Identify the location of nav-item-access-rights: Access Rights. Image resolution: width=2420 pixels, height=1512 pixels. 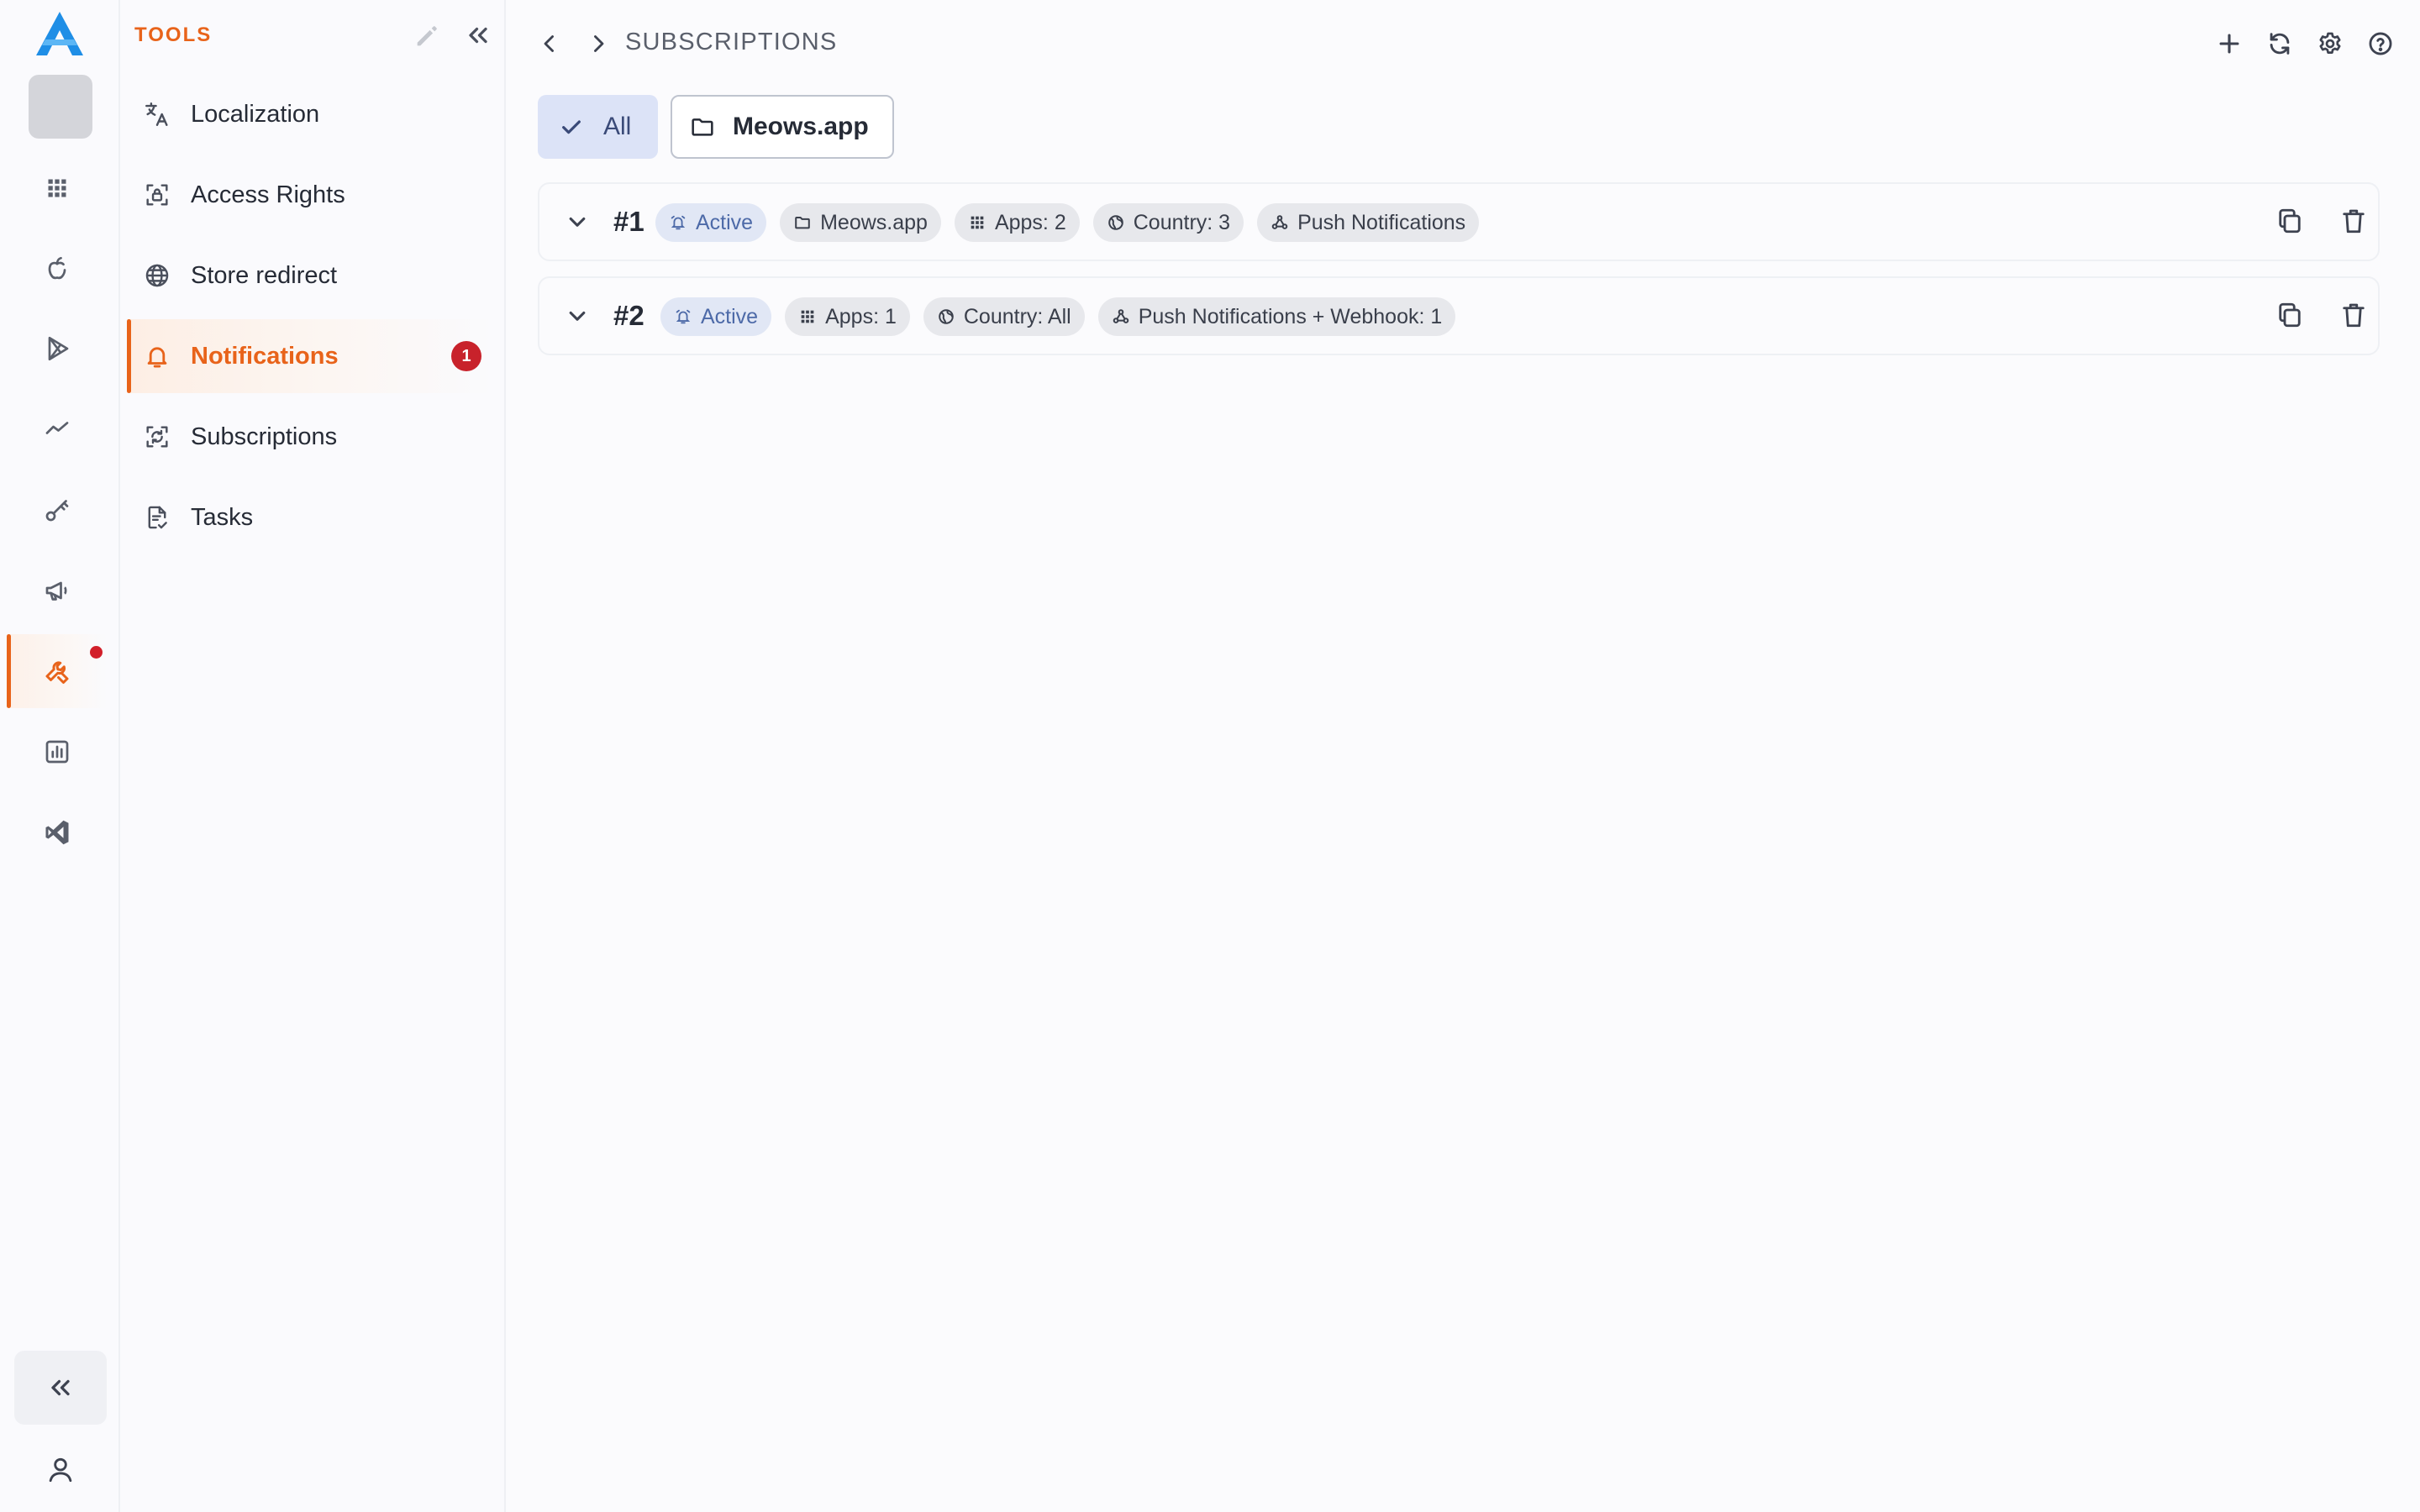
(310, 195).